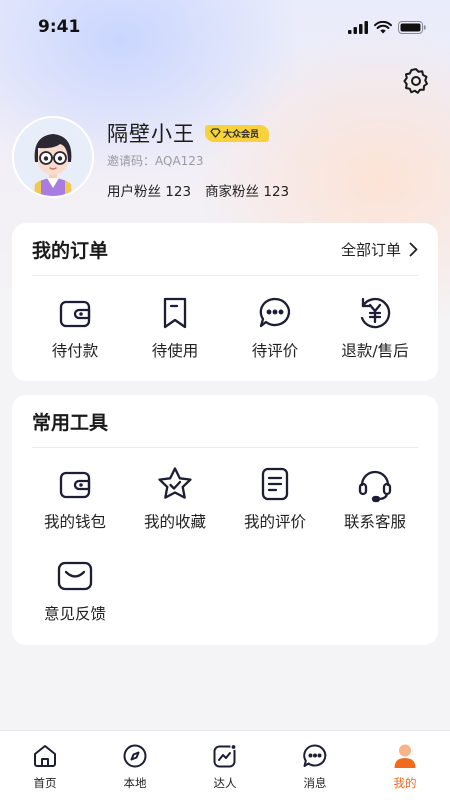 The image size is (450, 800). I want to click on battery-icon, so click(412, 27).